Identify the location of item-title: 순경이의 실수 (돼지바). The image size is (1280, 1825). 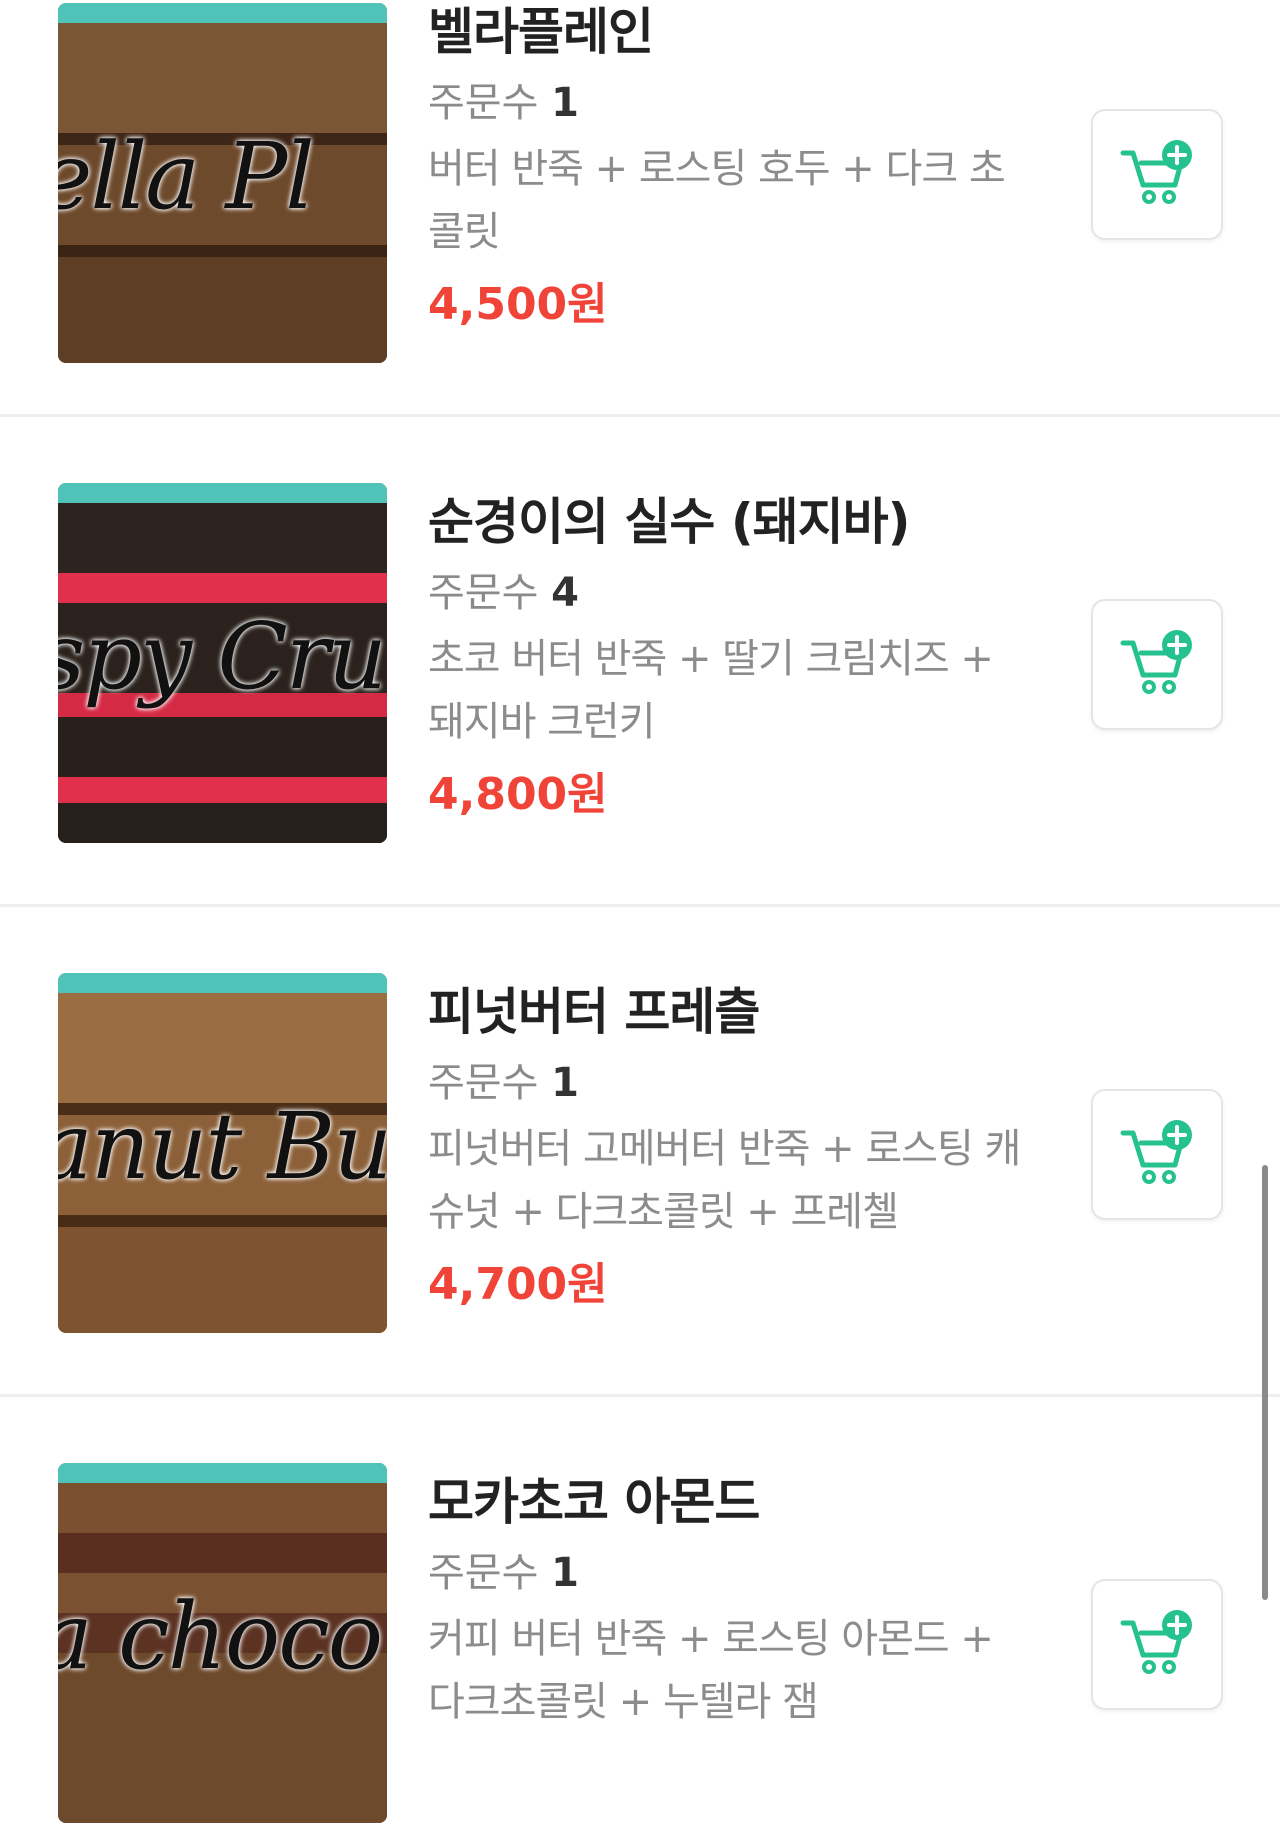
(669, 522).